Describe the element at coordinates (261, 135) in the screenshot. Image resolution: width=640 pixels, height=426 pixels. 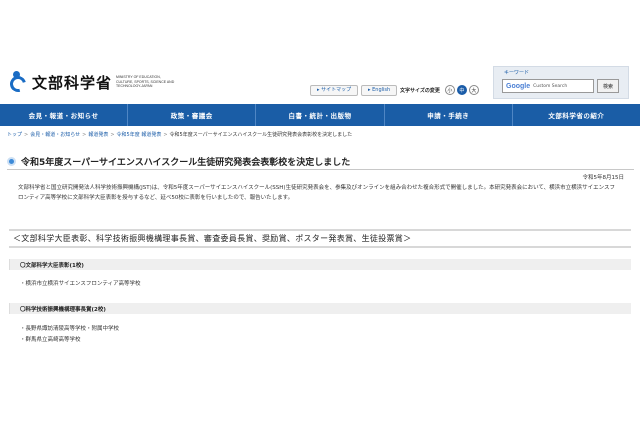
I see `breadcrumb-current: 令和5年度スーパーサイエンスハイスクール生徒研究発表会表彰校を決定しました` at that location.